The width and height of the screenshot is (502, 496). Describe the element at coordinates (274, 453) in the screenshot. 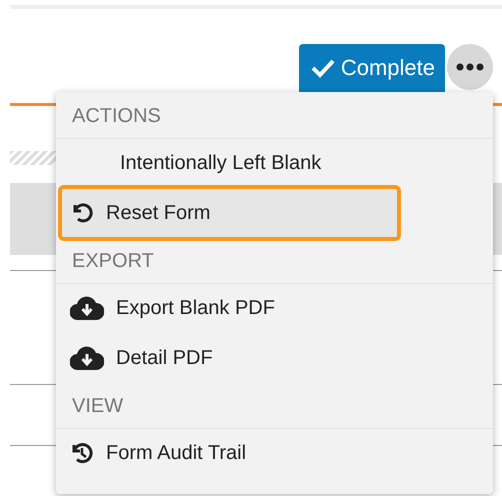

I see `menu-item: Form Audit Trail` at that location.